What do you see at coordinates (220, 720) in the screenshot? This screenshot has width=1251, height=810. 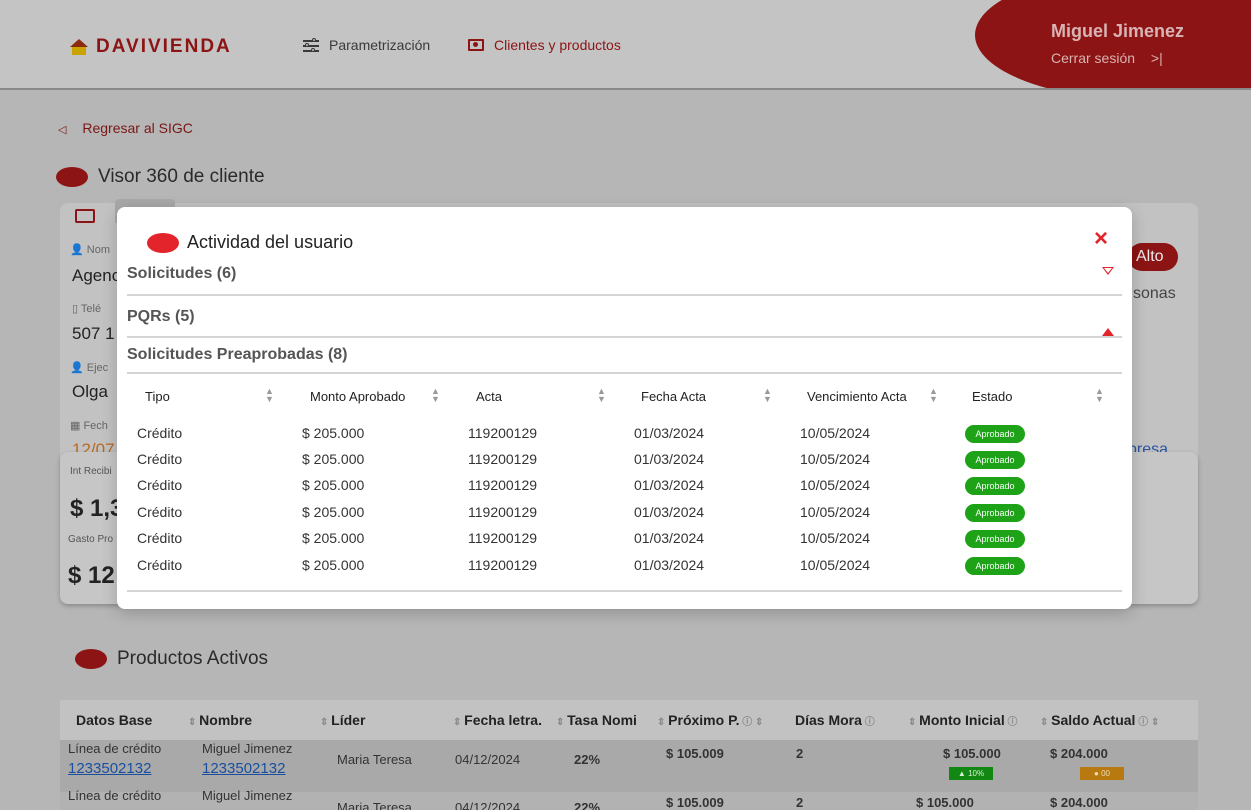 I see `column-header: ⇕ Nombre` at bounding box center [220, 720].